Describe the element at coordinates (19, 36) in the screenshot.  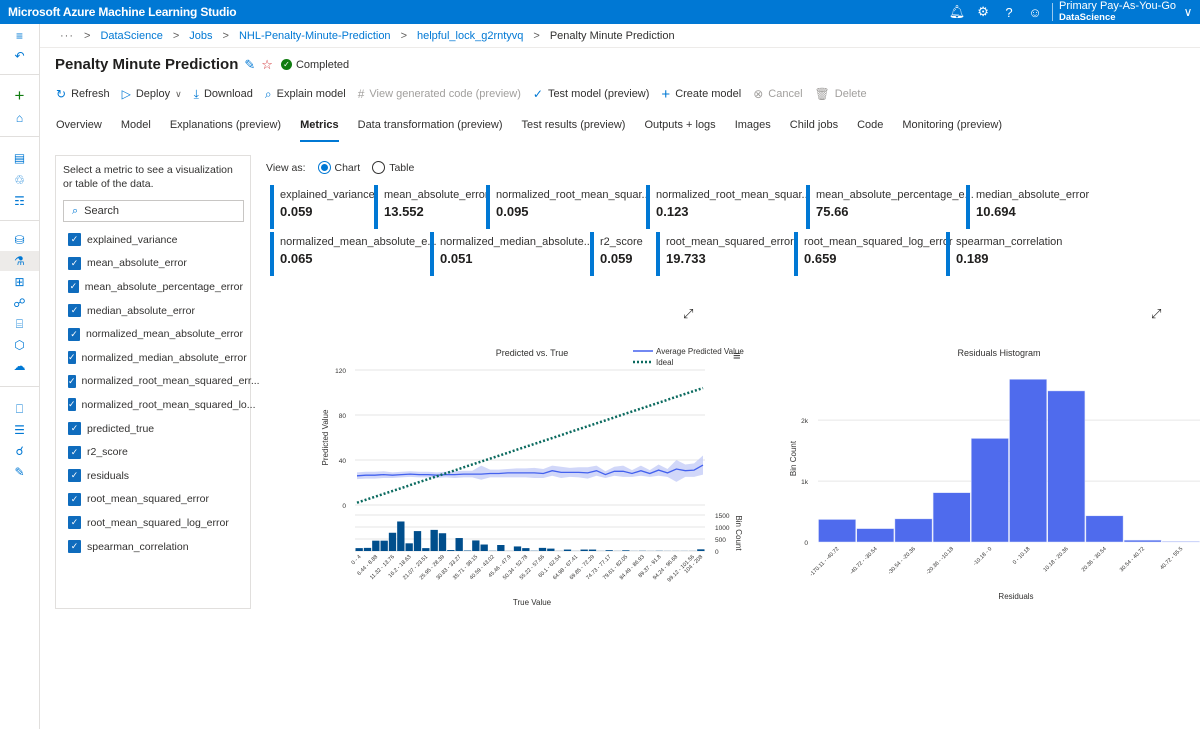
I see `menu-icon: ≡` at that location.